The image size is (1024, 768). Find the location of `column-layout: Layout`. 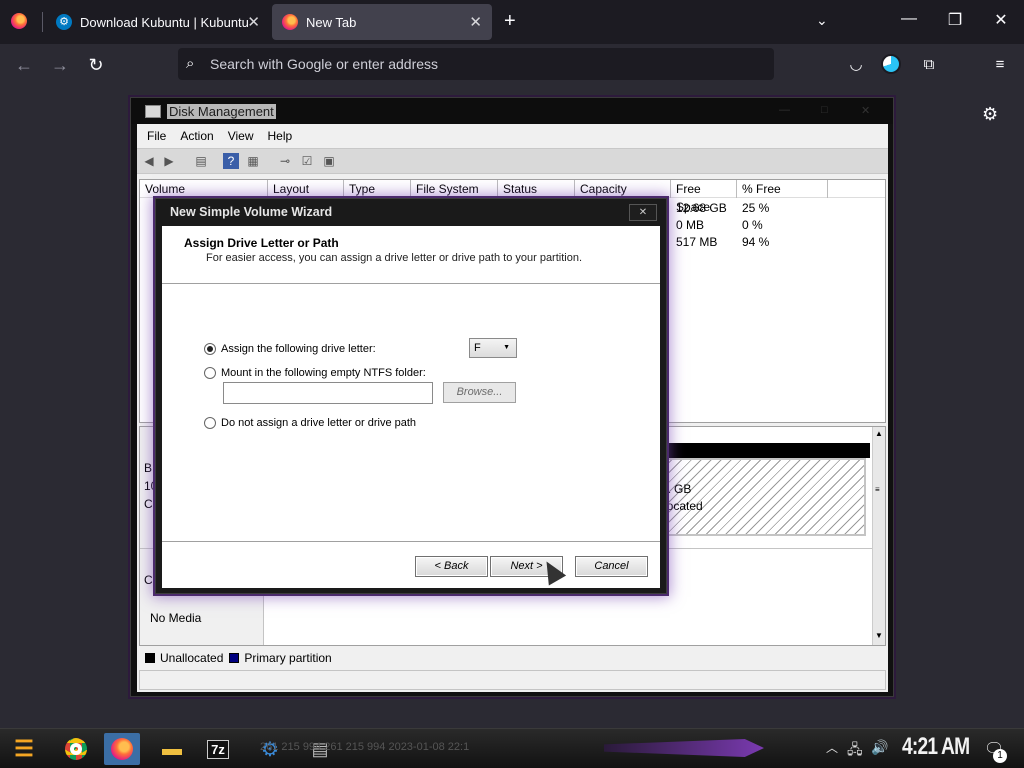

column-layout: Layout is located at coordinates (306, 189).